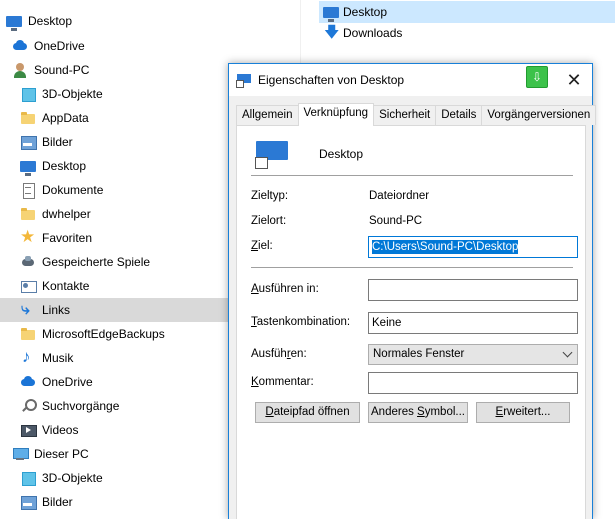  I want to click on ausfuehren-in-label: Ausführen in:, so click(285, 289).